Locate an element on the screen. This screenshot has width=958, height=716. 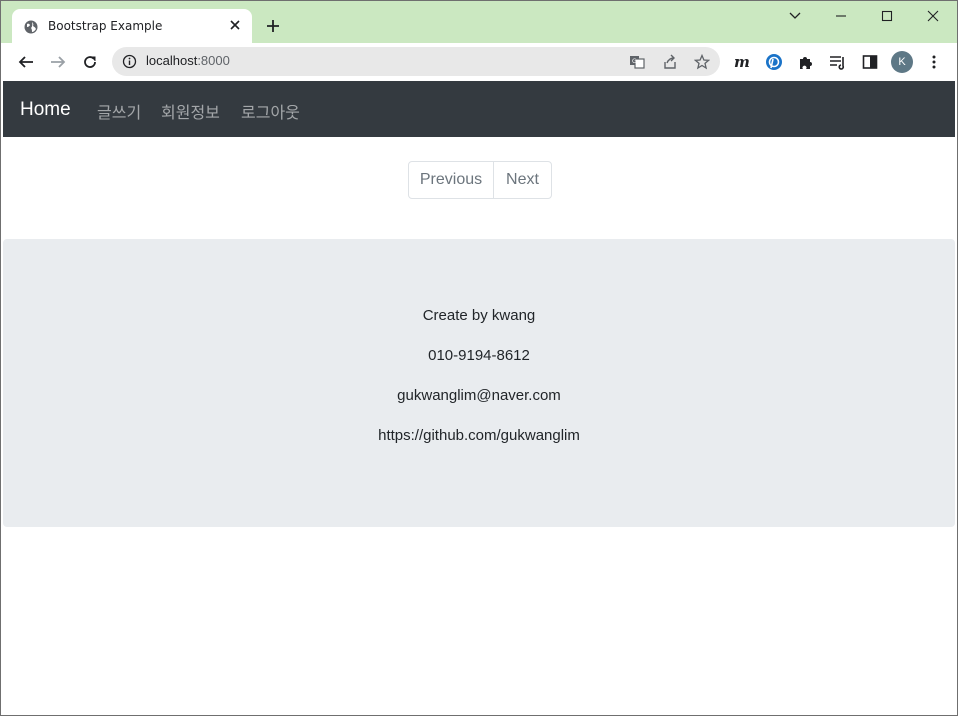
site-info-icon is located at coordinates (129, 61).